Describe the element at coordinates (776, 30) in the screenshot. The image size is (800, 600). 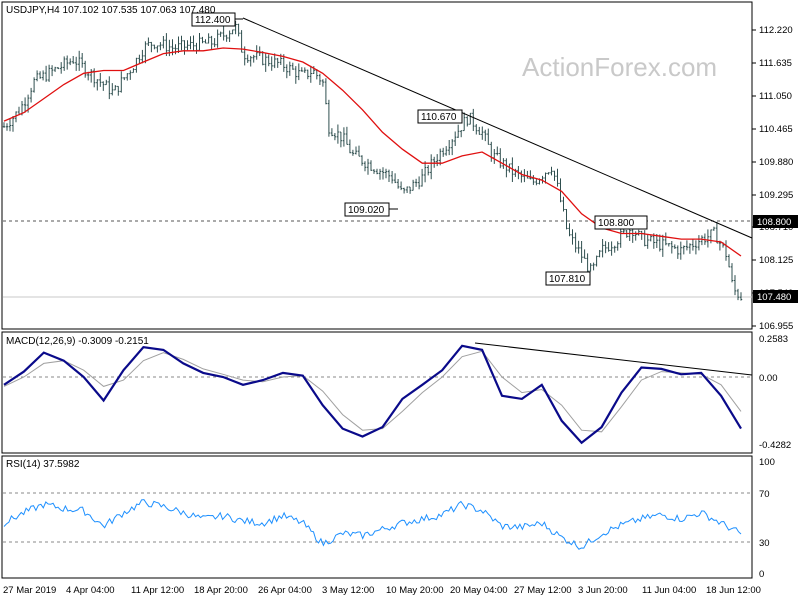
I see `y-tick-label: 112.220` at that location.